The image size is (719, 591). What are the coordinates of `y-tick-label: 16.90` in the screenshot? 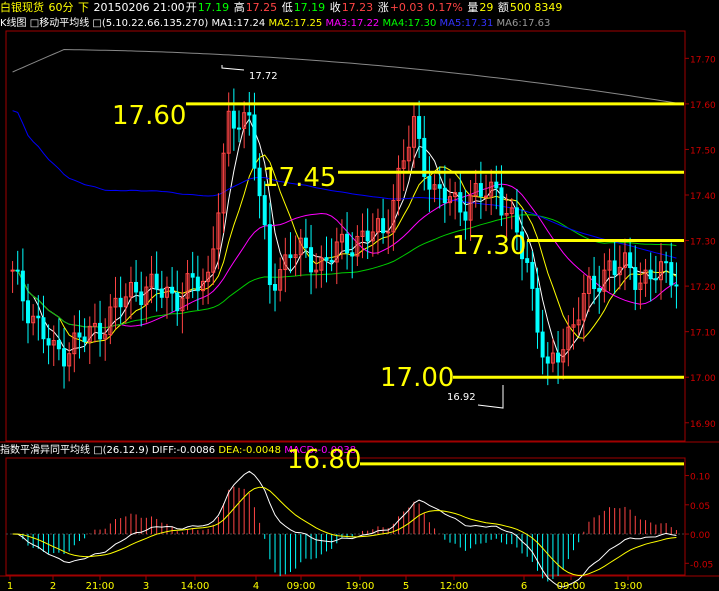 It's located at (703, 425).